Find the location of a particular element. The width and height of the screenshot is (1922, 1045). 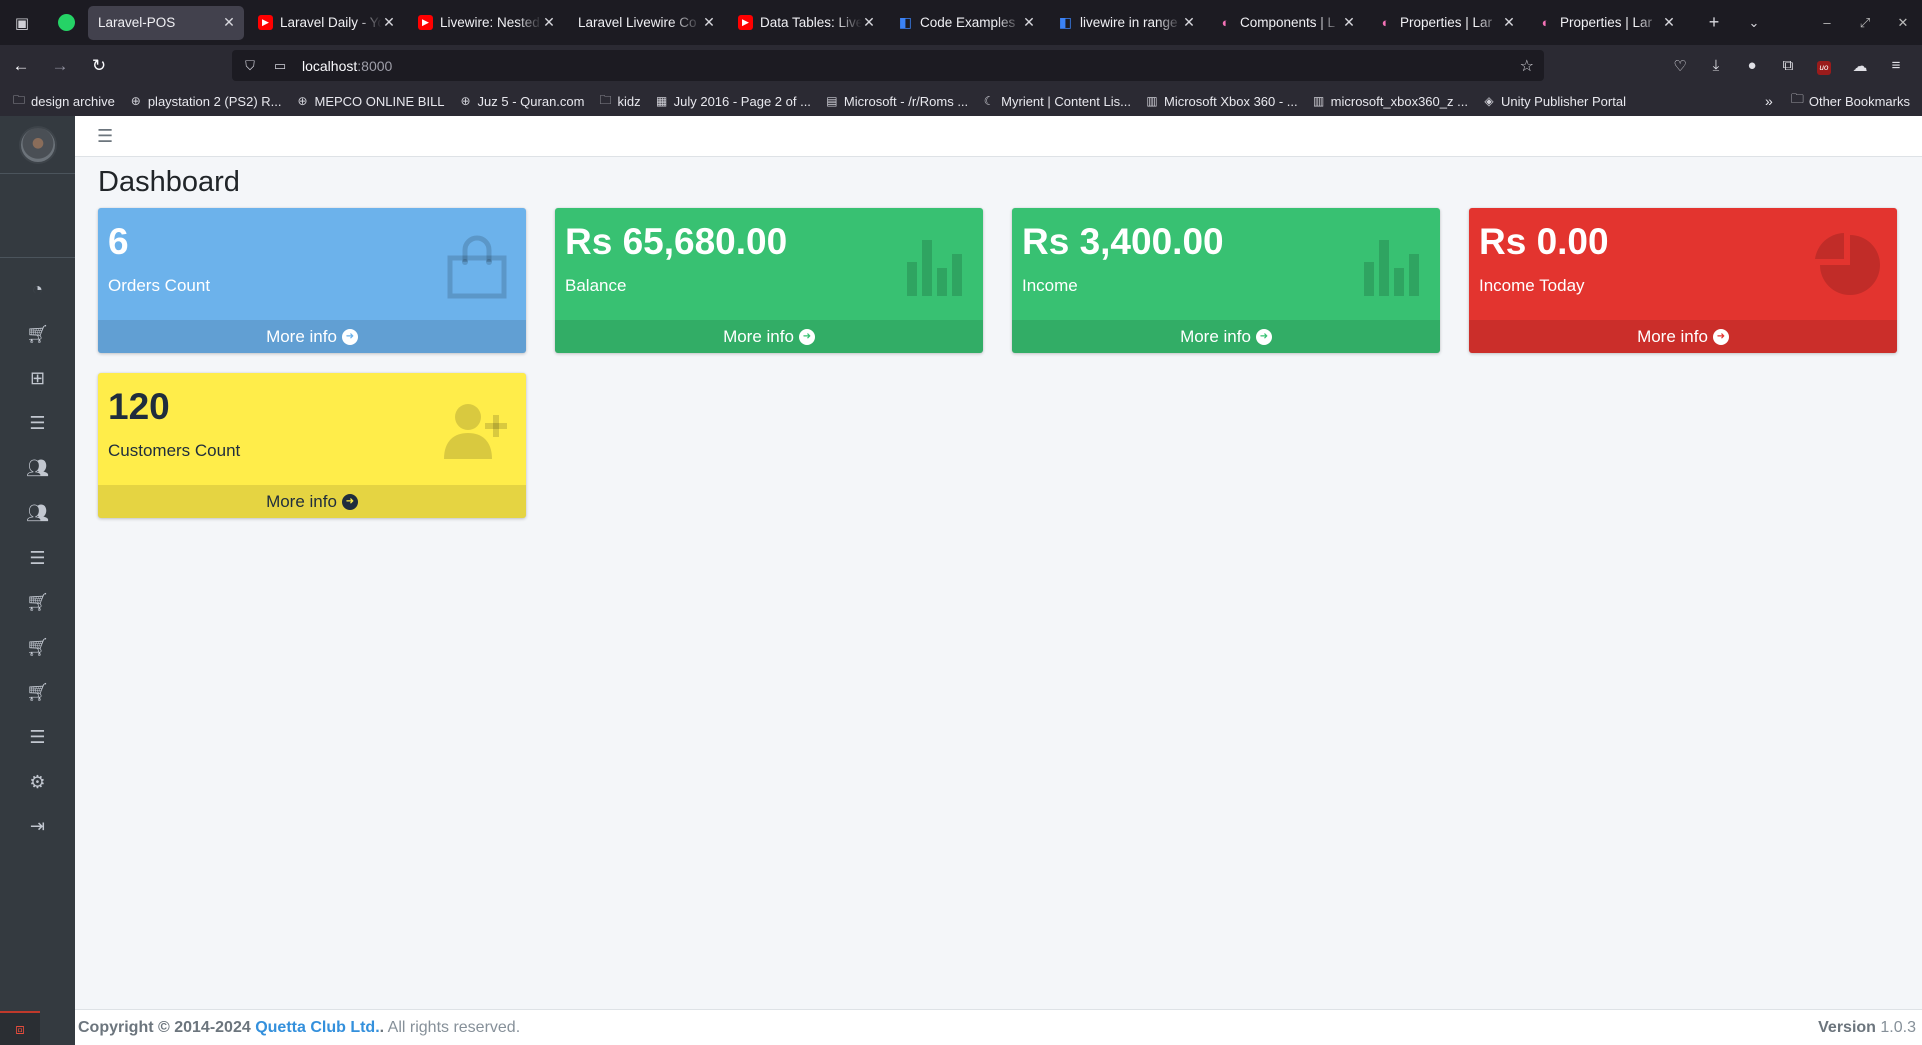

browser-tab: ▶ Livewire: Nested ✕ is located at coordinates (486, 23).